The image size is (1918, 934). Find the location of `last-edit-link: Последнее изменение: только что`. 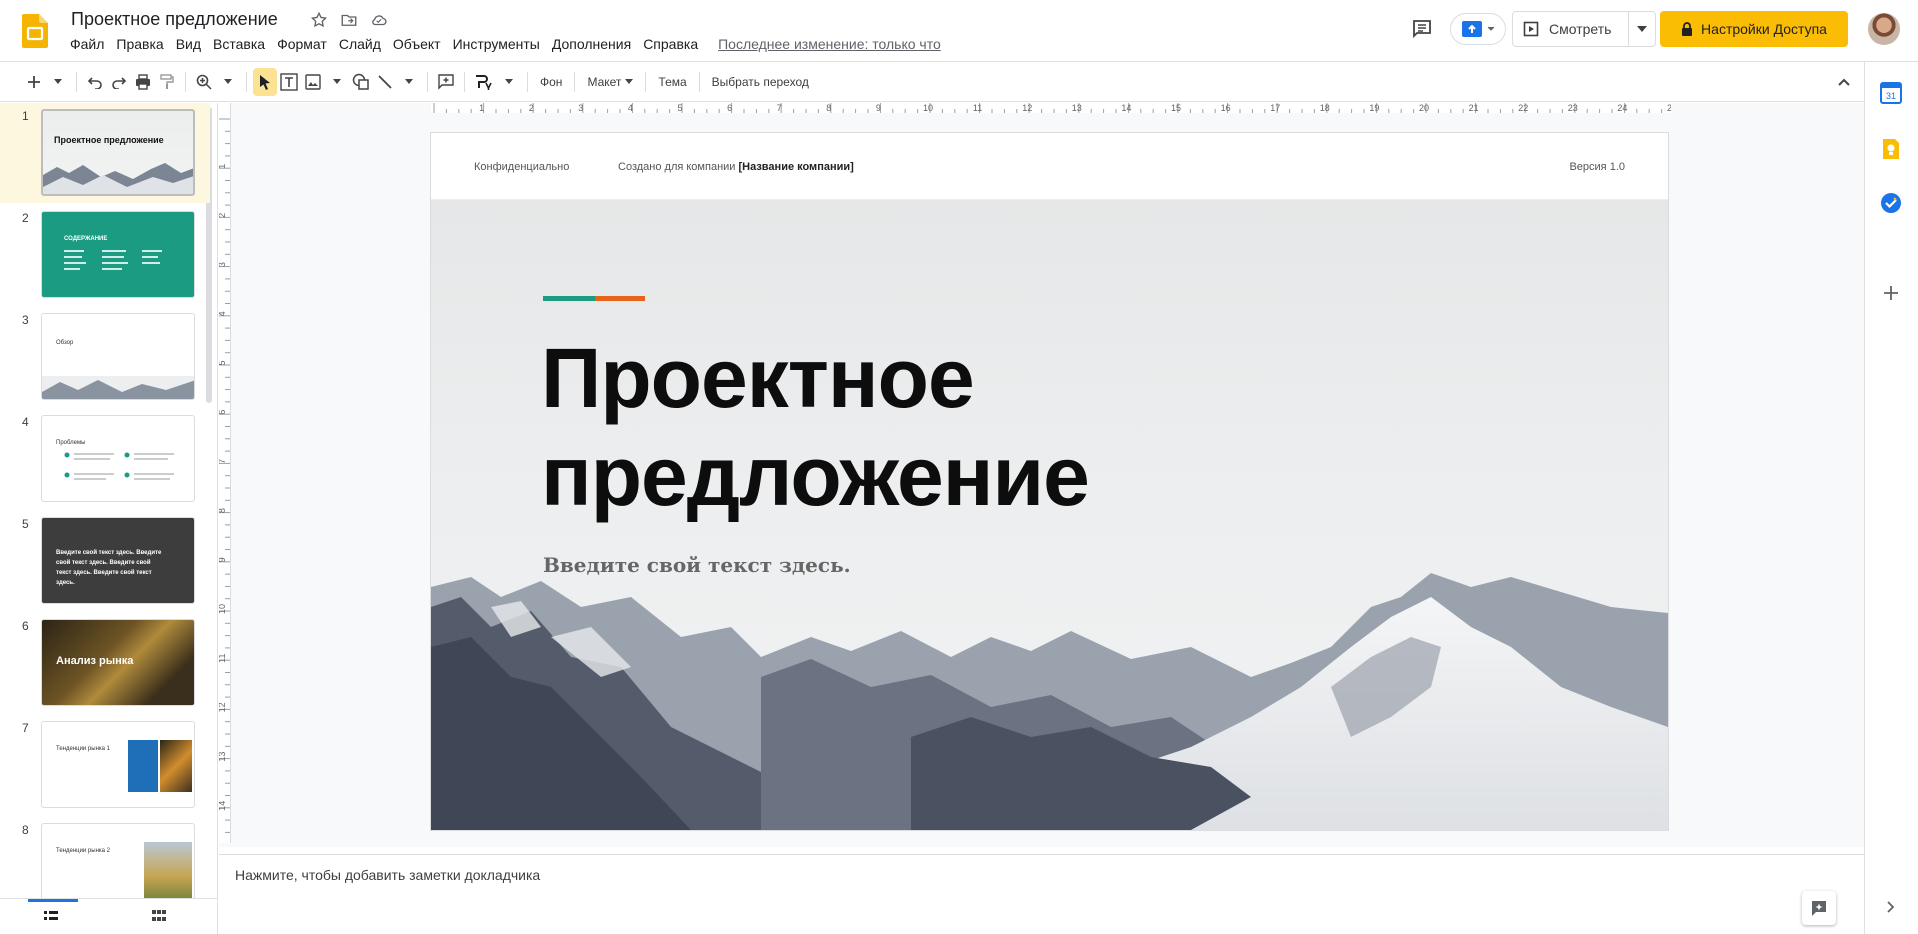

last-edit-link: Последнее изменение: только что is located at coordinates (829, 44).